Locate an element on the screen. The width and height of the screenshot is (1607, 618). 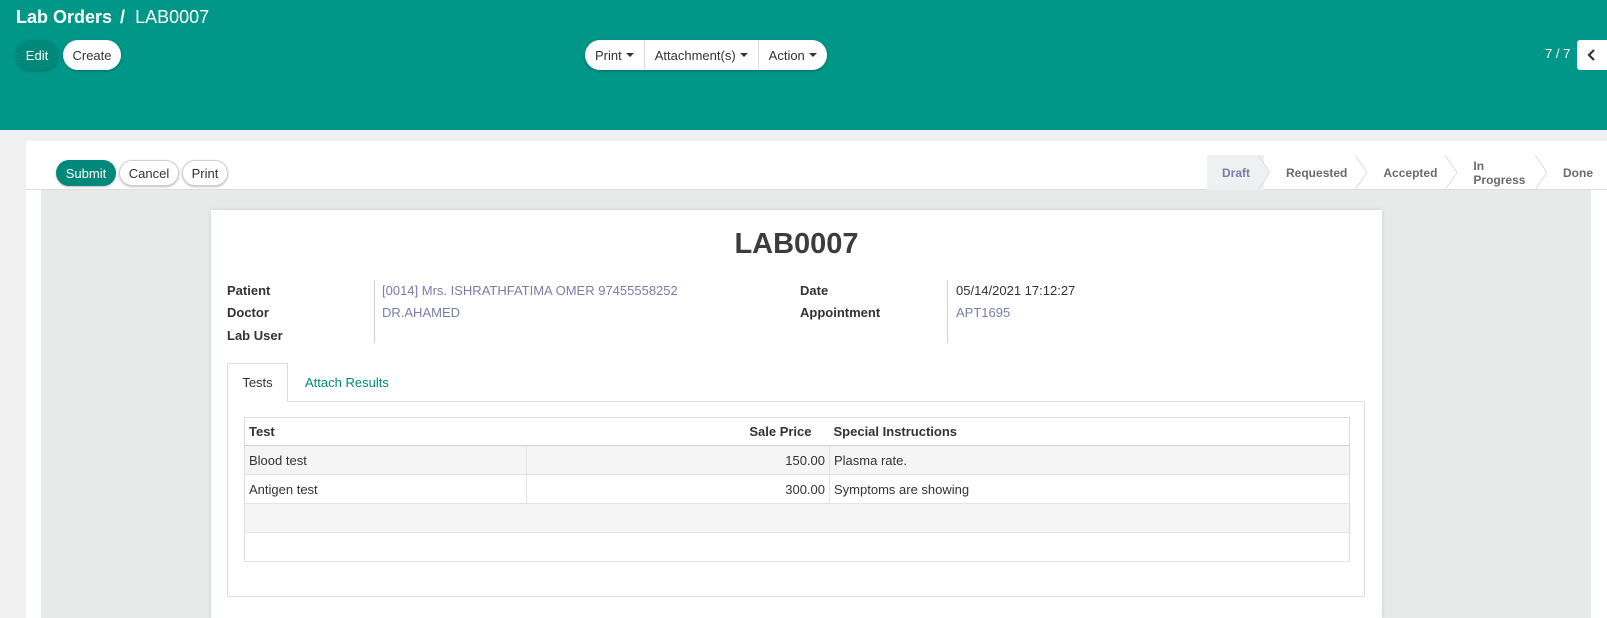
test-cell: Blood test is located at coordinates (385, 460).